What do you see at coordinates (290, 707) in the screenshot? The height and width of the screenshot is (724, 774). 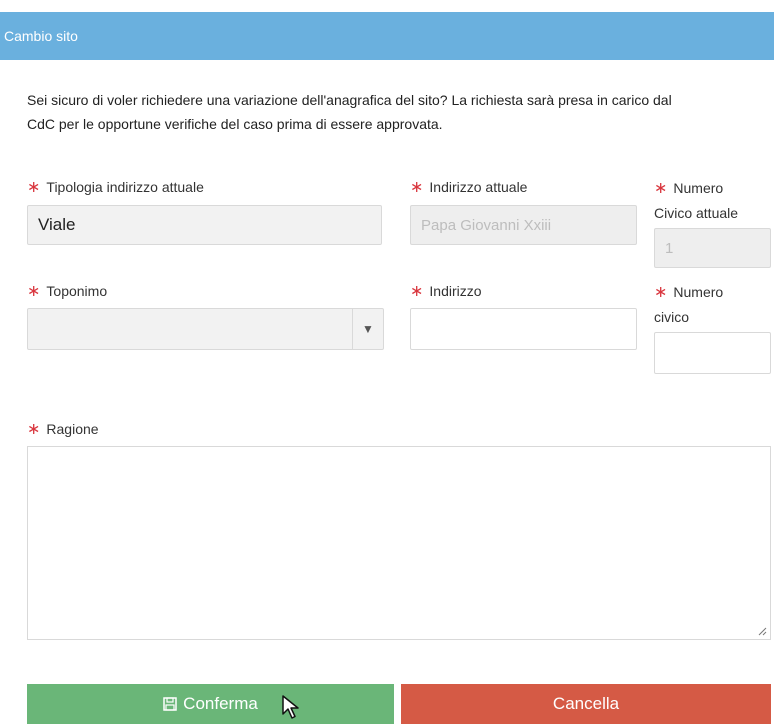 I see `mouse-cursor-icon` at bounding box center [290, 707].